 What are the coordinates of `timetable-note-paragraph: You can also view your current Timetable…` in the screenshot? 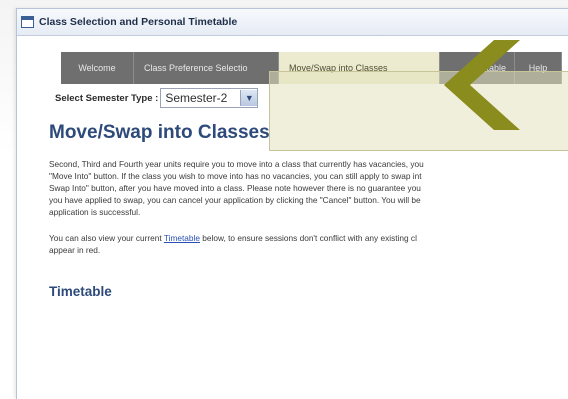 It's located at (308, 244).